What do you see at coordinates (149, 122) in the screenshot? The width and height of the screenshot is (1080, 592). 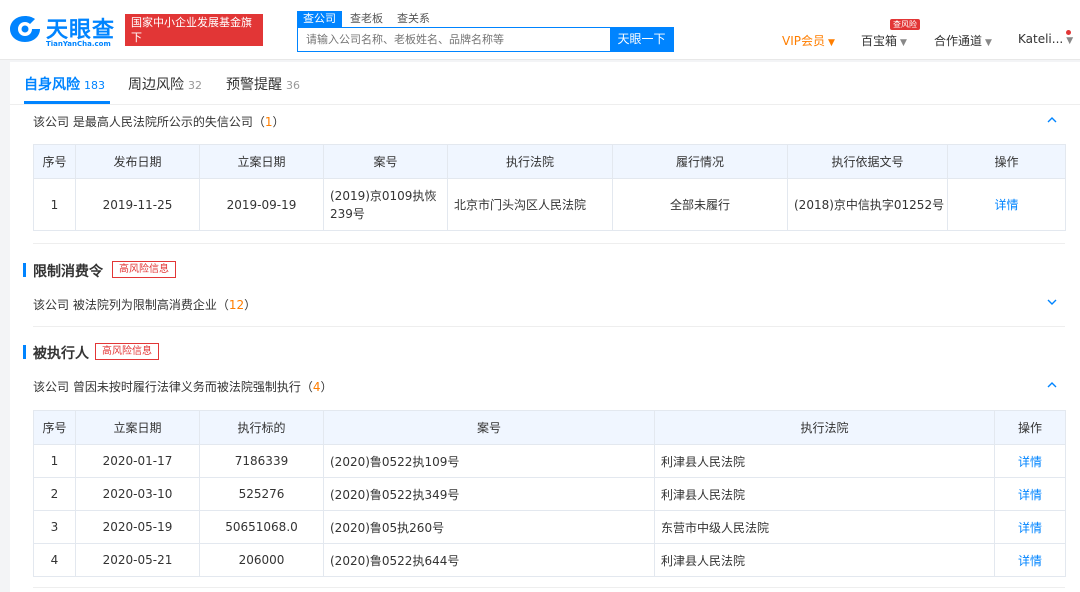 I see `summary-text: 该公司 是最高人民法院所公示的失信公司（` at bounding box center [149, 122].